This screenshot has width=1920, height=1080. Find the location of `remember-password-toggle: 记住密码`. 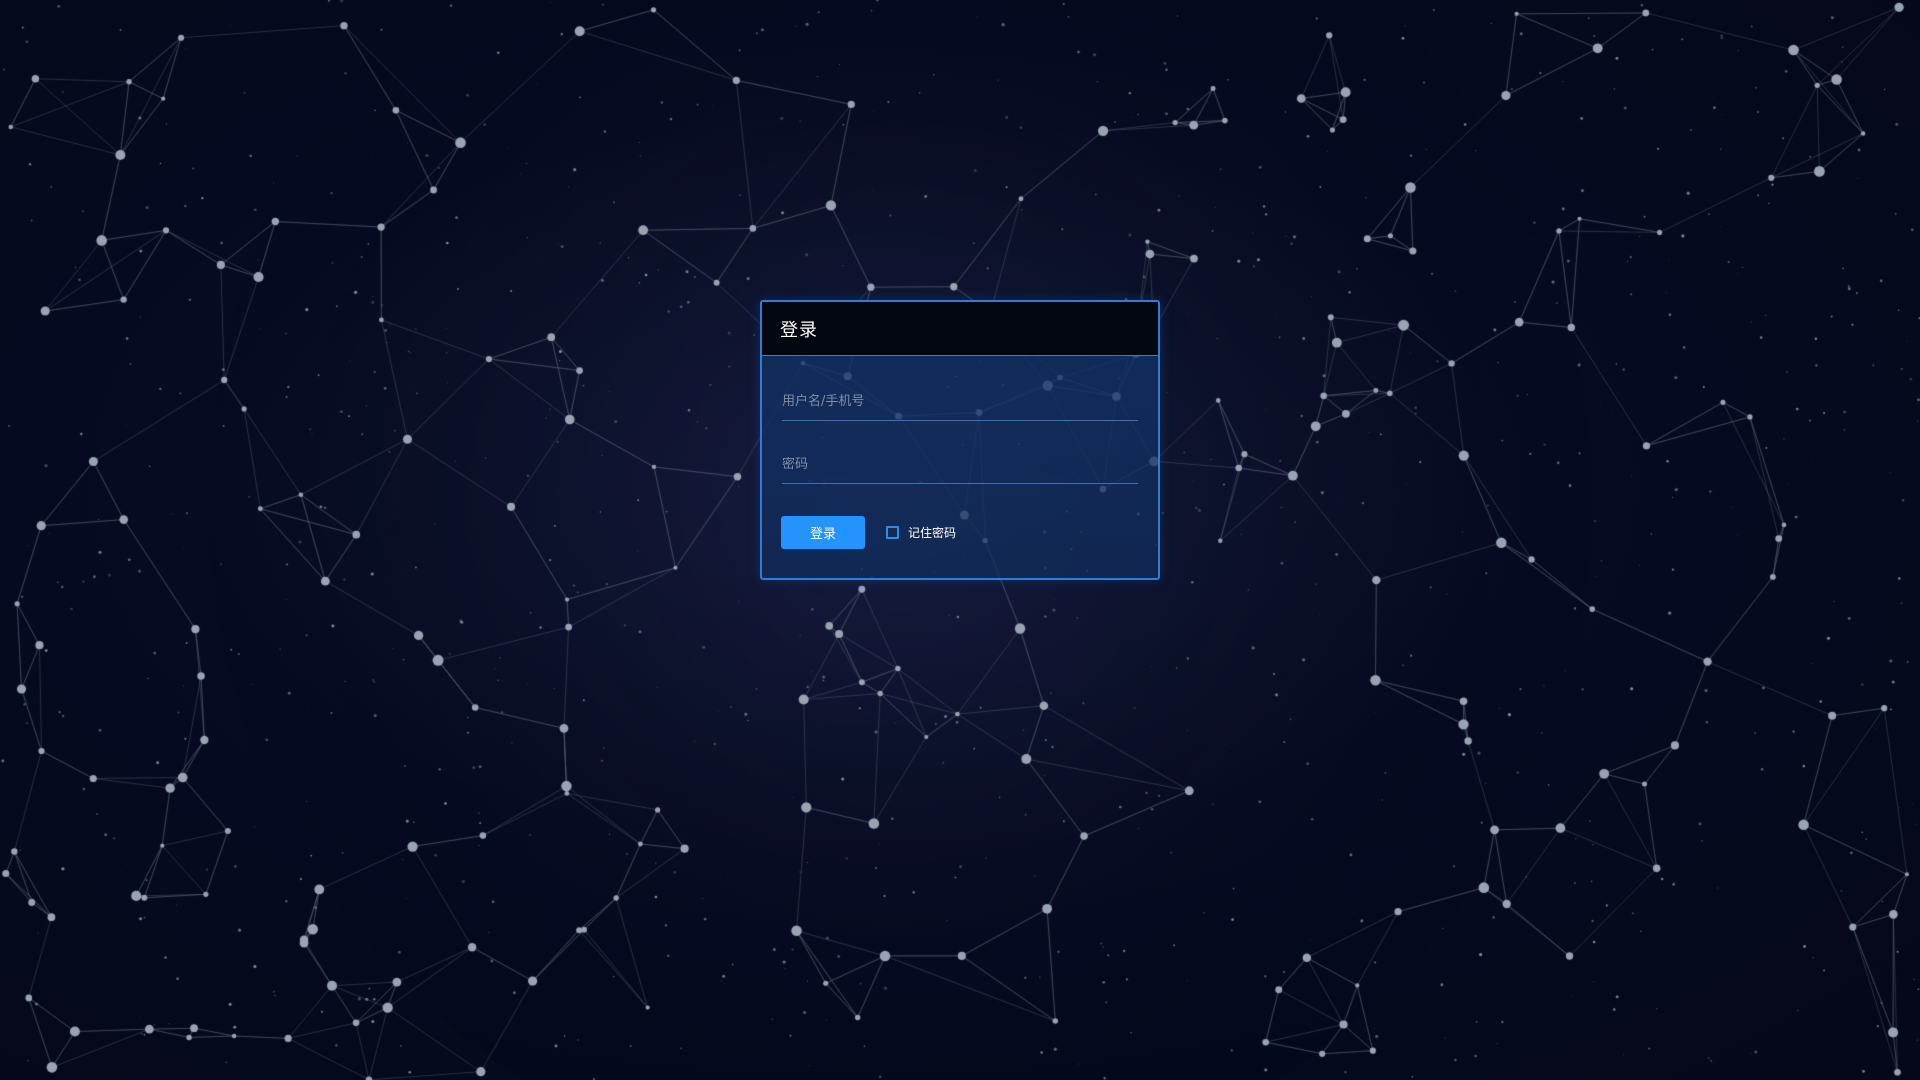

remember-password-toggle: 记住密码 is located at coordinates (921, 532).